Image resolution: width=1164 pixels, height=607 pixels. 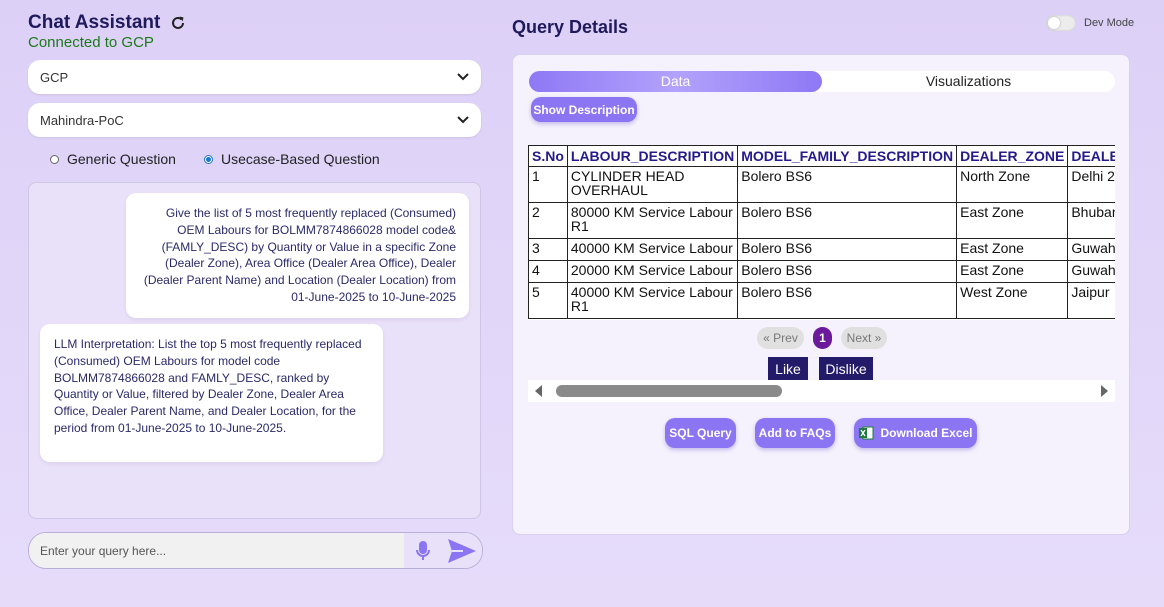 I want to click on send-icon, so click(x=462, y=550).